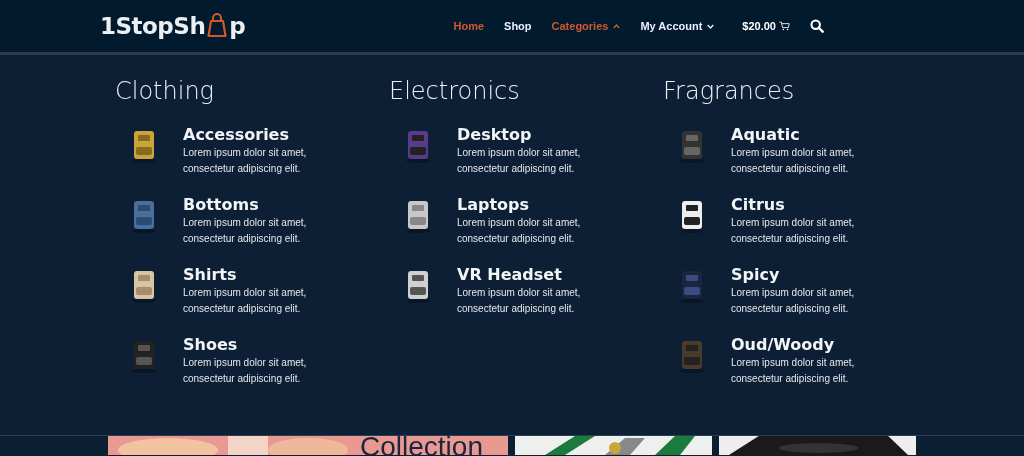 The width and height of the screenshot is (1024, 456). What do you see at coordinates (729, 91) in the screenshot?
I see `category-heading: Fragrances` at bounding box center [729, 91].